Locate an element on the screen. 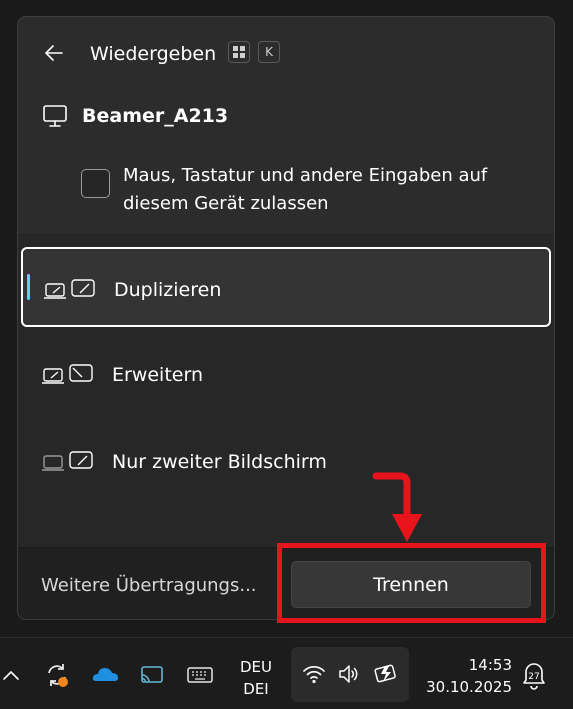 Image resolution: width=573 pixels, height=709 pixels. allow-input-checkbox is located at coordinates (95, 183).